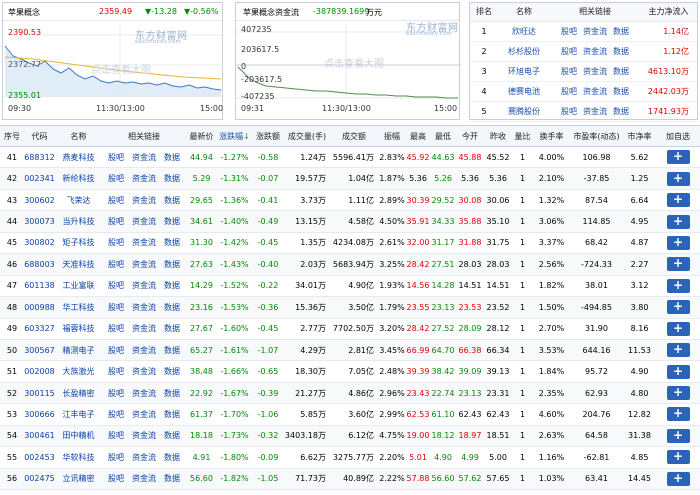  Describe the element at coordinates (354, 136) in the screenshot. I see `column-header: 成交额` at that location.